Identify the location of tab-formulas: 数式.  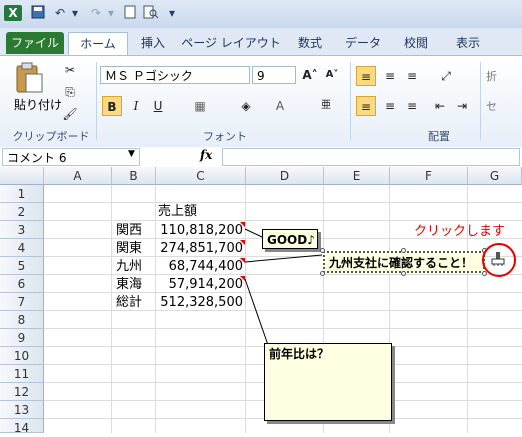
(310, 43).